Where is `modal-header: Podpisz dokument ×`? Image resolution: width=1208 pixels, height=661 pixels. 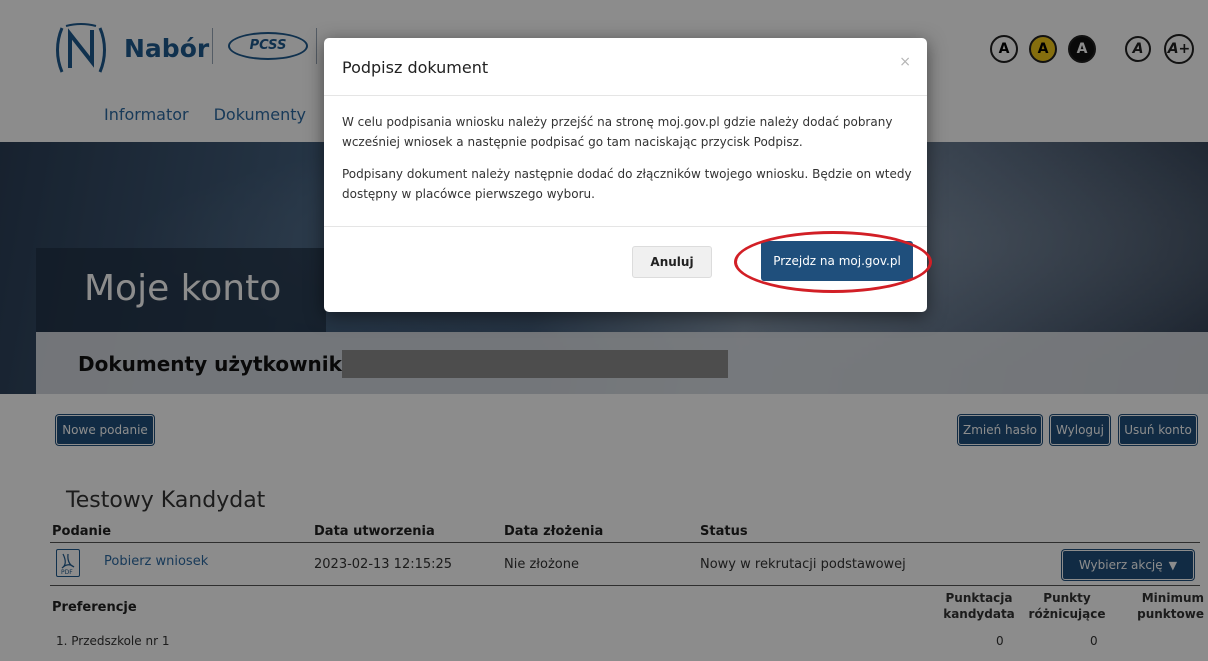 modal-header: Podpisz dokument × is located at coordinates (625, 67).